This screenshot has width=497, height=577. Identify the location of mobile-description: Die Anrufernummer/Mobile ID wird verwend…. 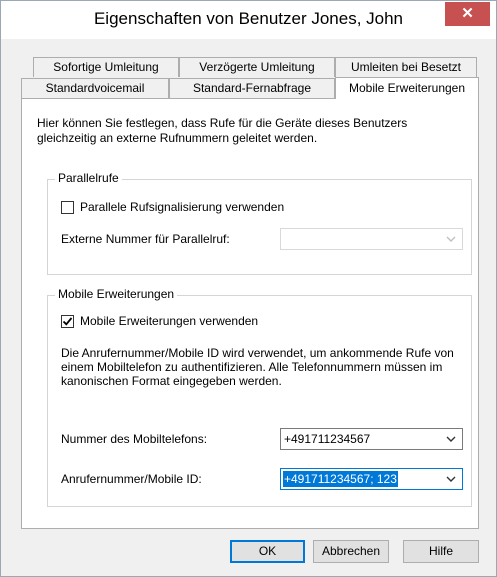
(257, 367).